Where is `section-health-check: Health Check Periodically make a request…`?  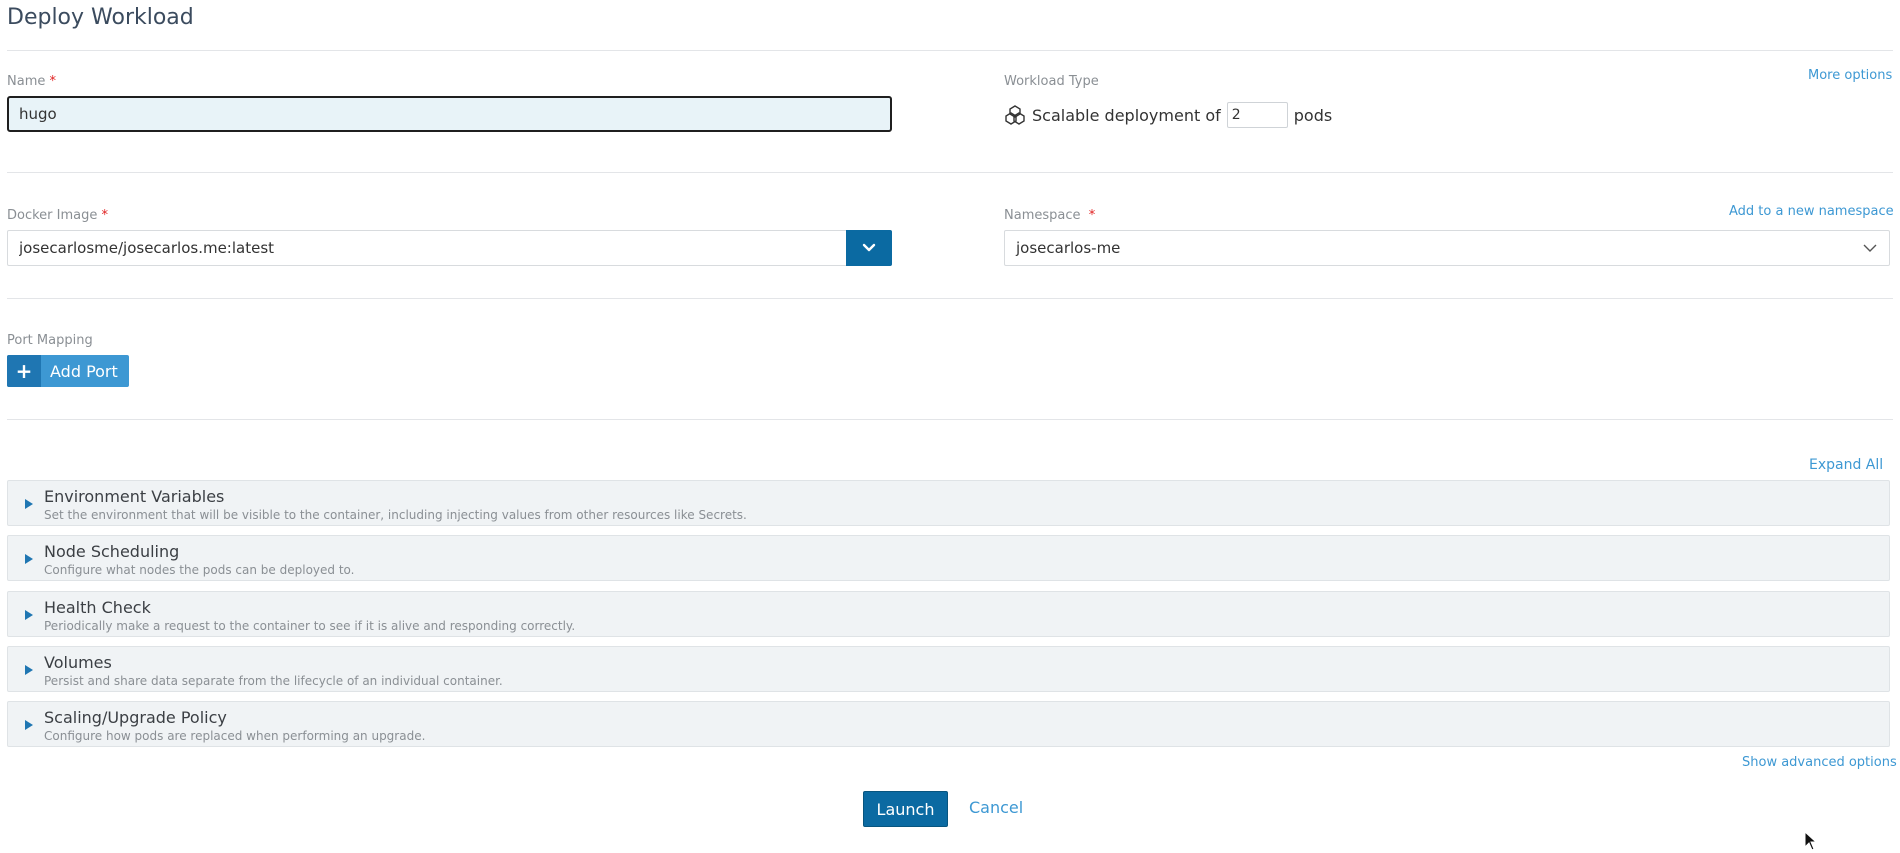 section-health-check: Health Check Periodically make a request… is located at coordinates (948, 614).